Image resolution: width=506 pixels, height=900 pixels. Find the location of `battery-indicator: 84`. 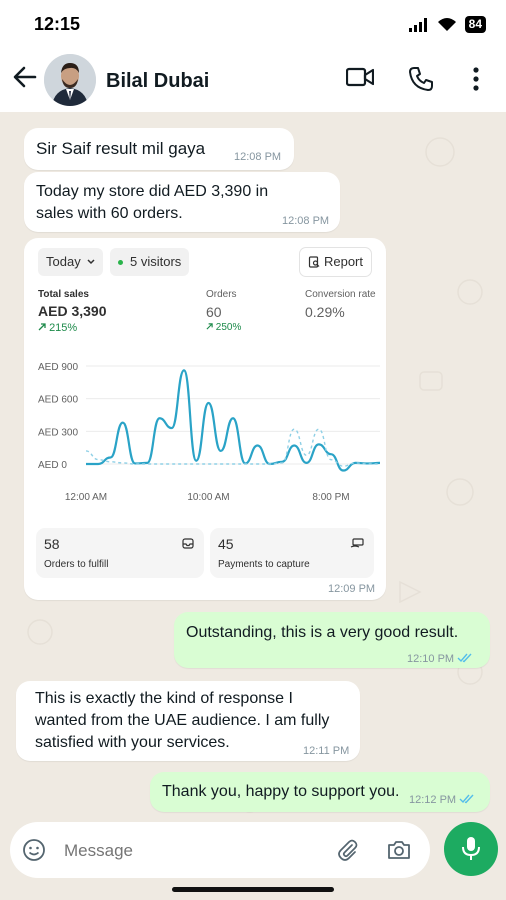

battery-indicator: 84 is located at coordinates (475, 24).